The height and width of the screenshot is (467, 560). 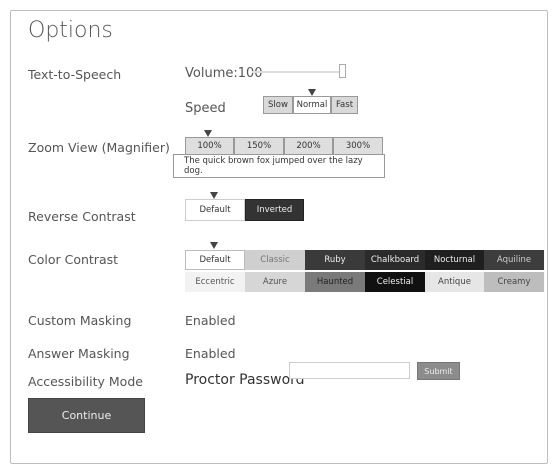 I want to click on tts-label: Text-to-Speech, so click(x=75, y=74).